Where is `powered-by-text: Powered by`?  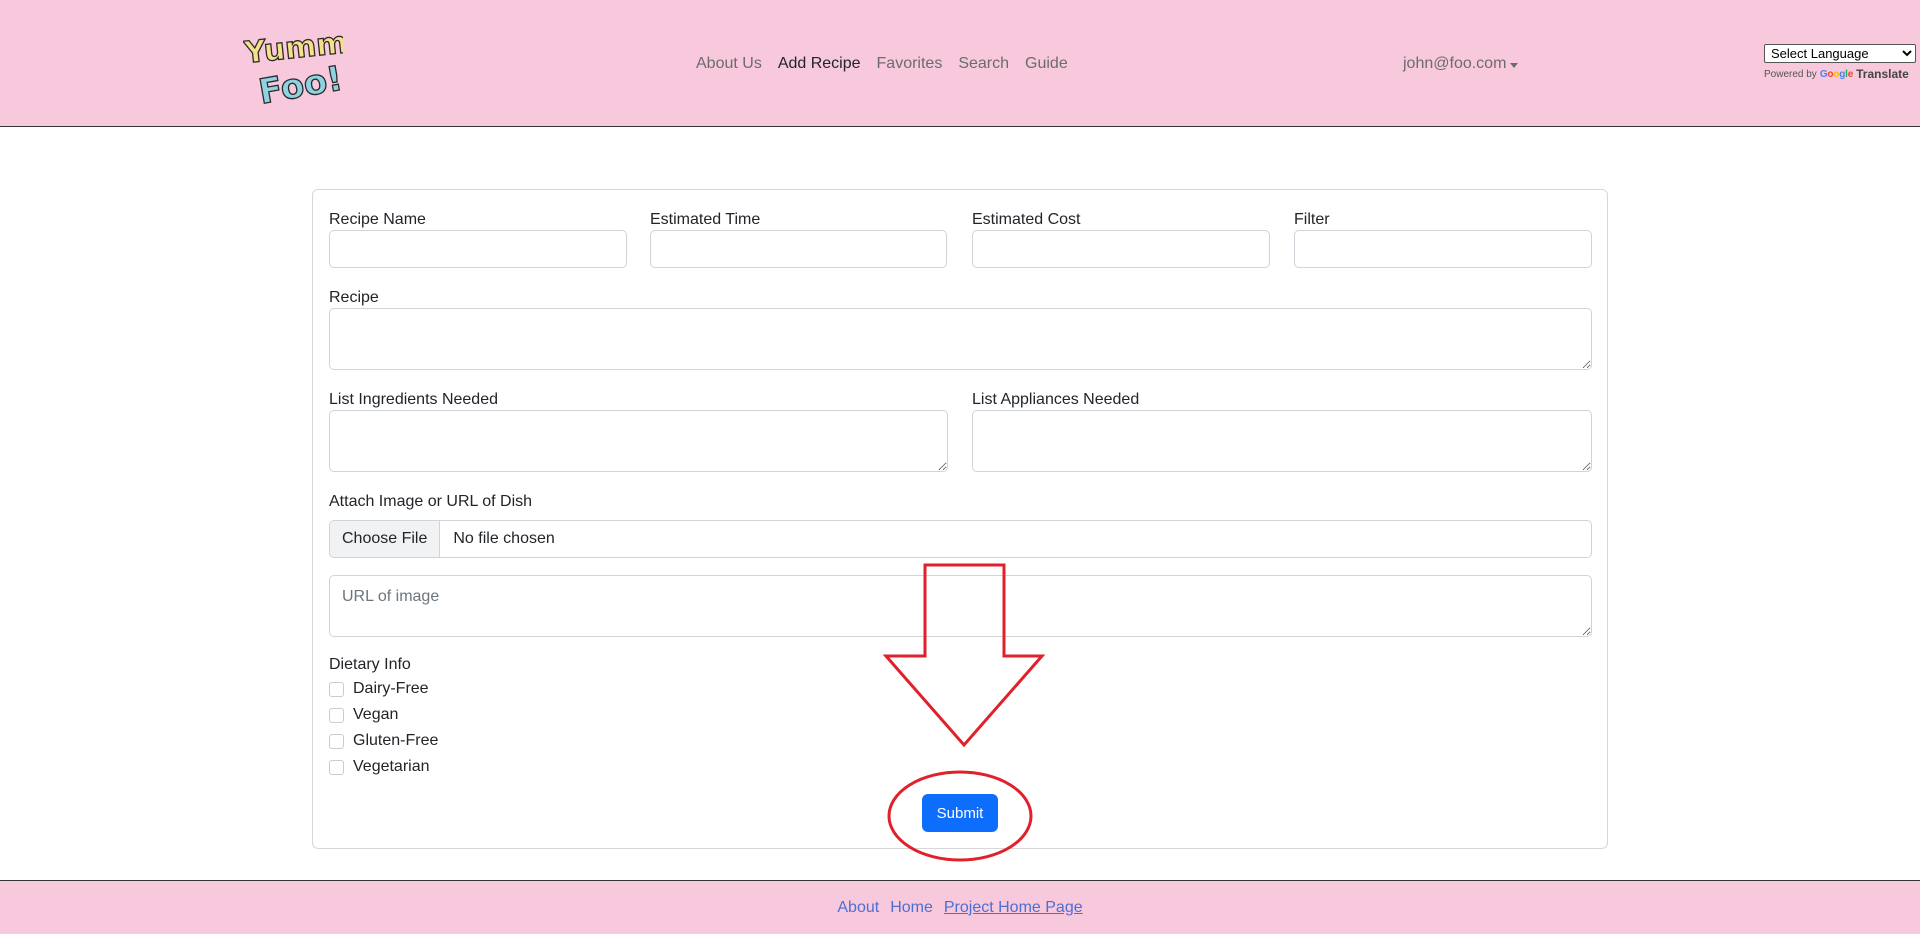 powered-by-text: Powered by is located at coordinates (1790, 74).